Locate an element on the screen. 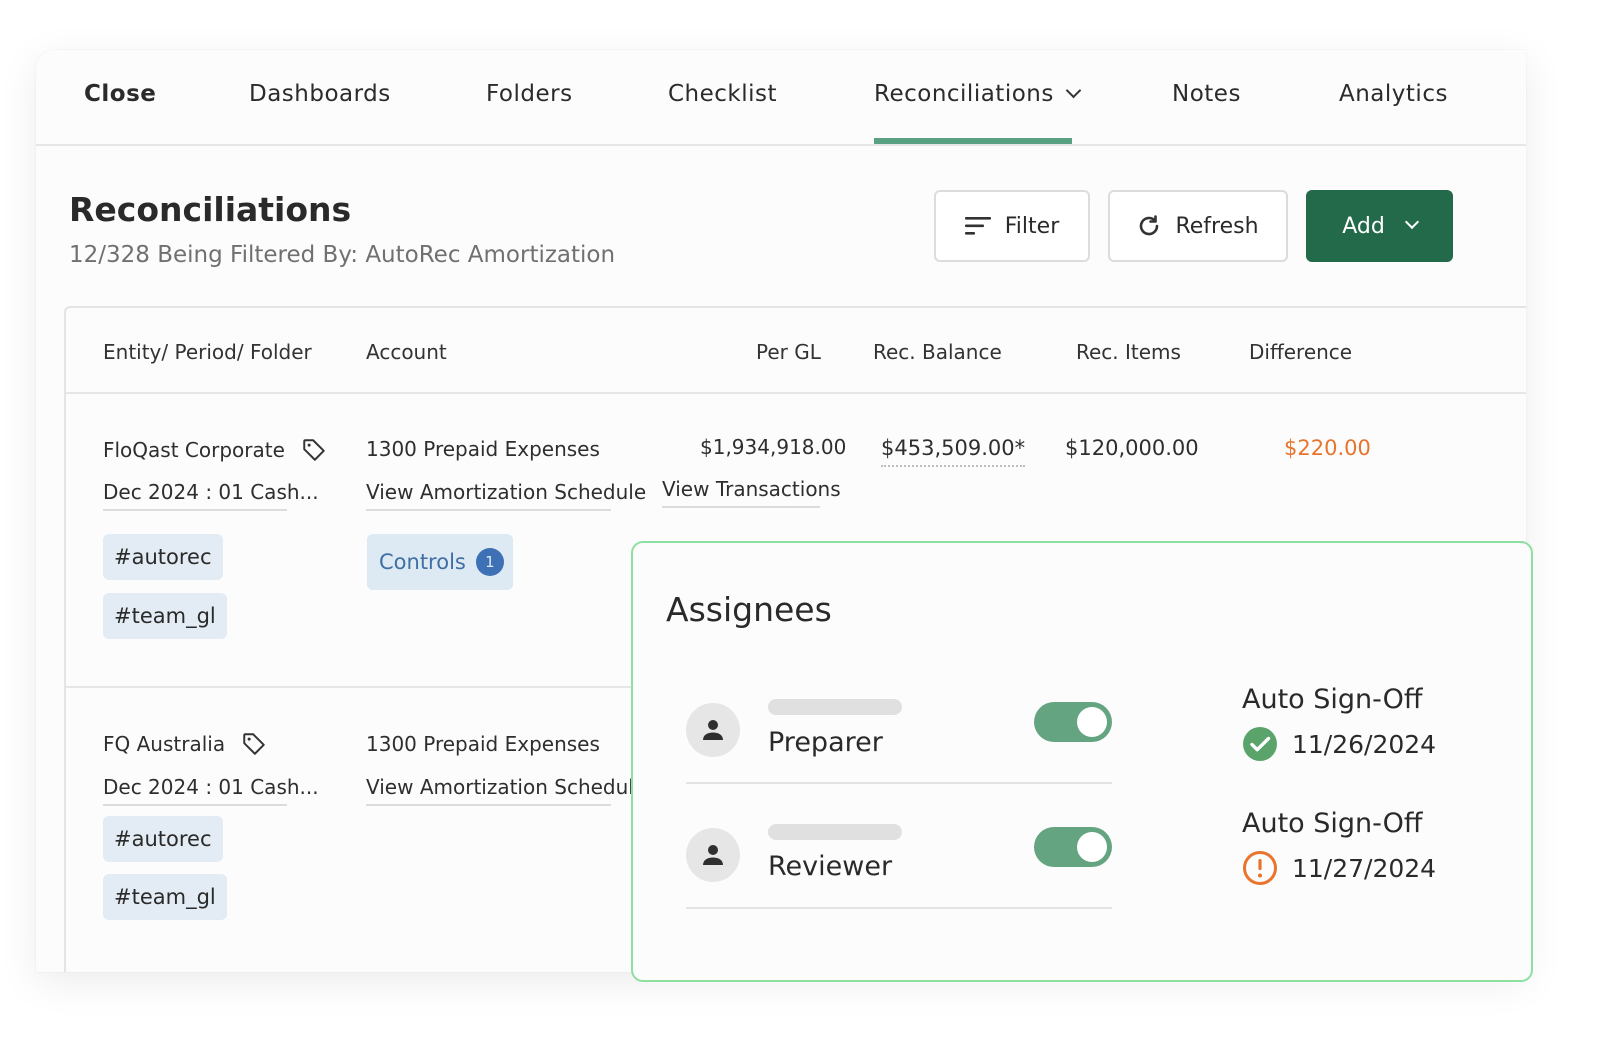  entity-name: FloQast Corporate is located at coordinates (215, 450).